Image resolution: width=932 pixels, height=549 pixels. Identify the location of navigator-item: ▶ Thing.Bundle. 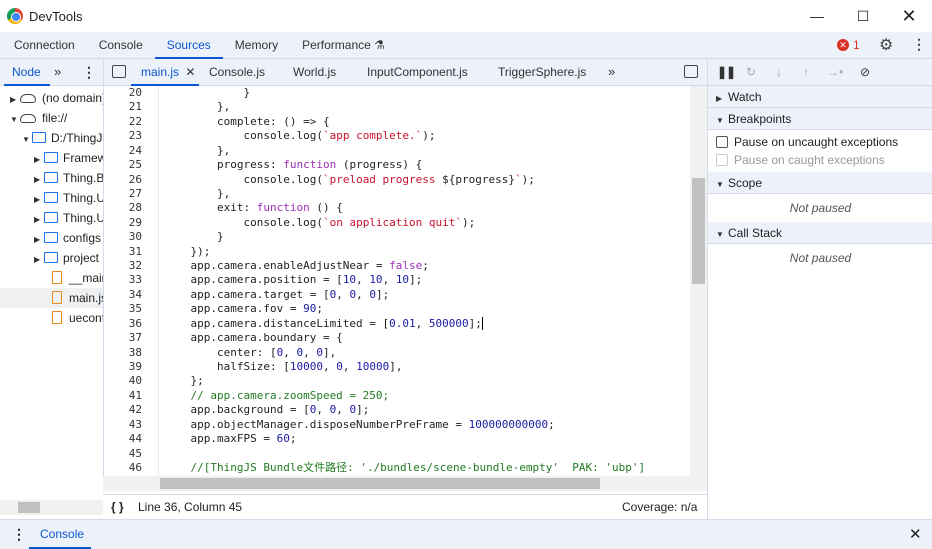
(51, 178).